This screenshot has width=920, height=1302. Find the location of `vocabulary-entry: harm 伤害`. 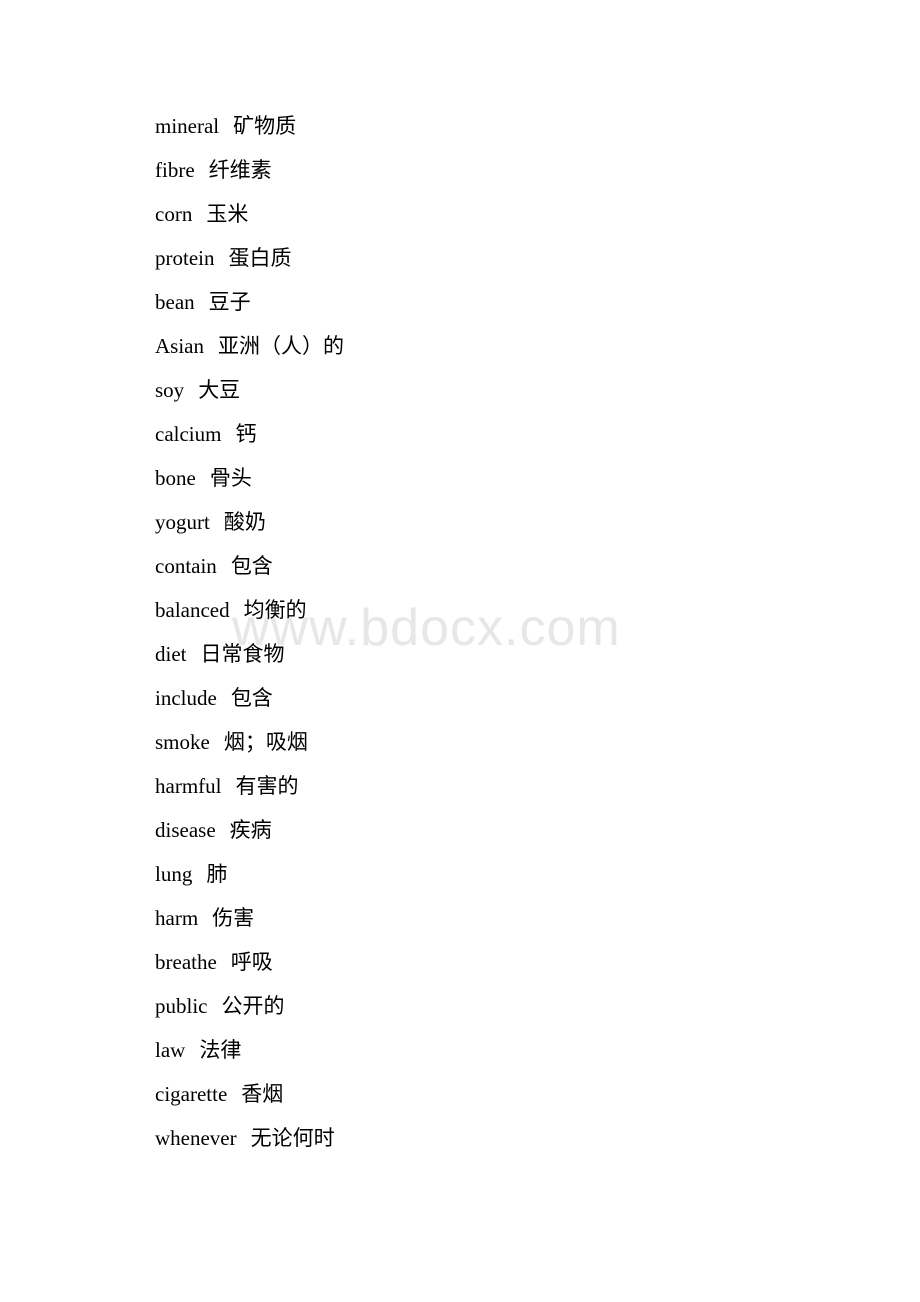

vocabulary-entry: harm 伤害 is located at coordinates (505, 918).